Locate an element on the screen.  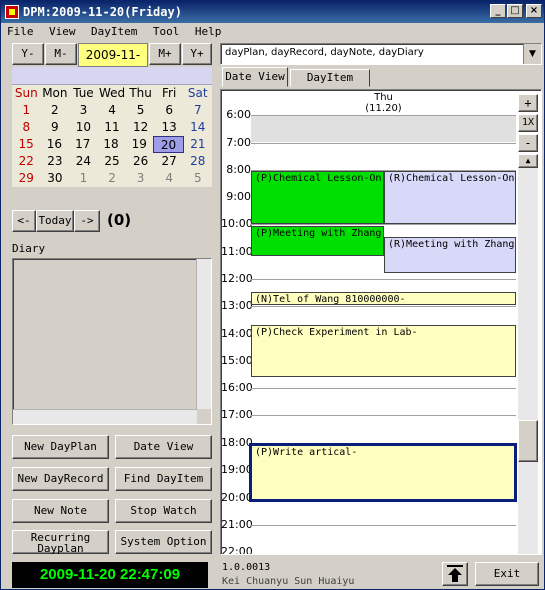
recurring-label-line2: Dayplan is located at coordinates (60, 548).